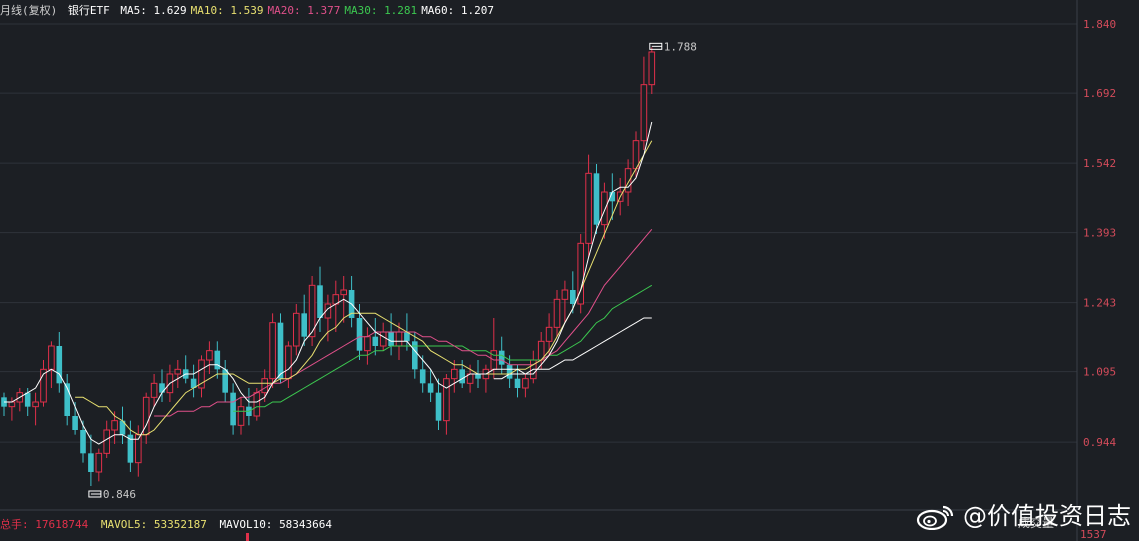  I want to click on min-marker-label: 0.846, so click(119, 494).